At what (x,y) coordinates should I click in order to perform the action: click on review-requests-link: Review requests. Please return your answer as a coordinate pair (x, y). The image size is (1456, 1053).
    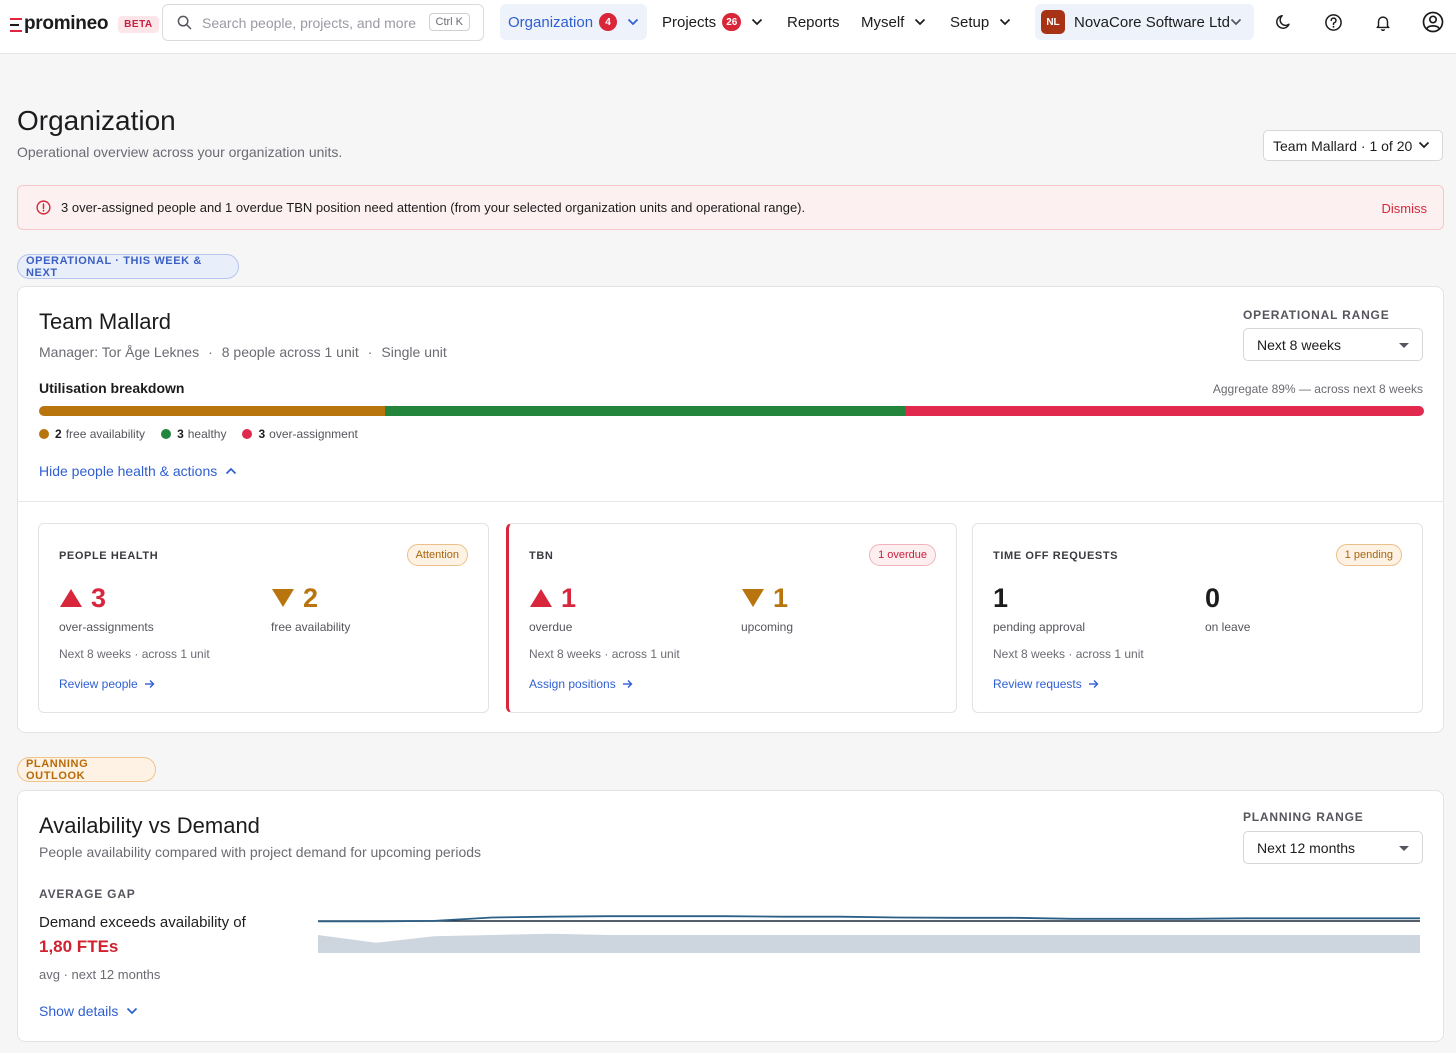
    Looking at the image, I should click on (1046, 684).